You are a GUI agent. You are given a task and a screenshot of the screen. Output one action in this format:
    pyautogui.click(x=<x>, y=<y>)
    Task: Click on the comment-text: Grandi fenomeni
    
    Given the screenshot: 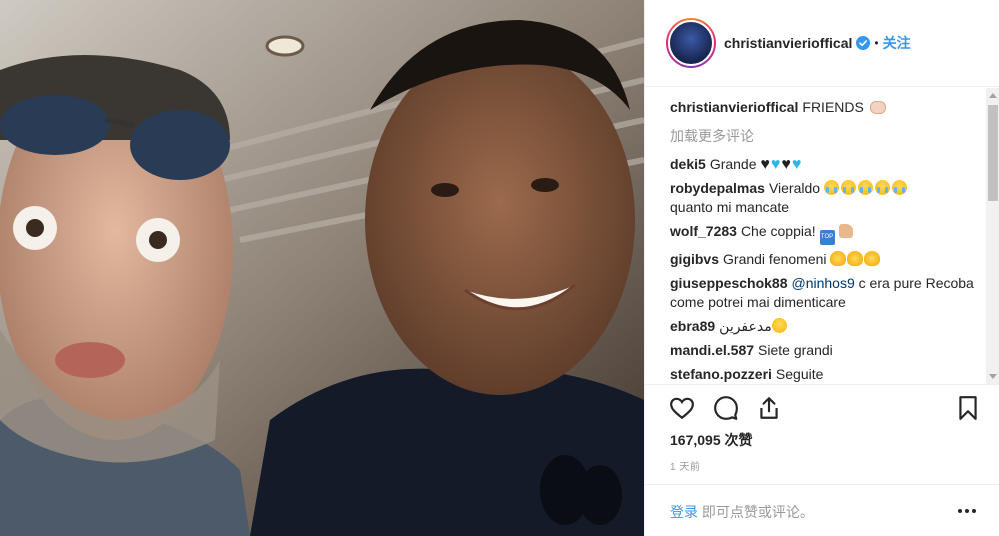 What is the action you would take?
    pyautogui.click(x=775, y=259)
    